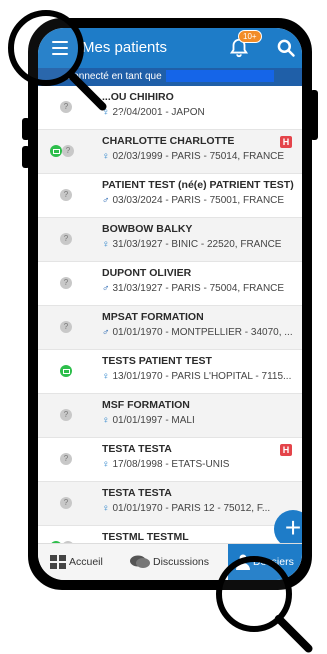  I want to click on patient-name: PATIENT TEST (né(e) PATRIENT TEST), so click(198, 185).